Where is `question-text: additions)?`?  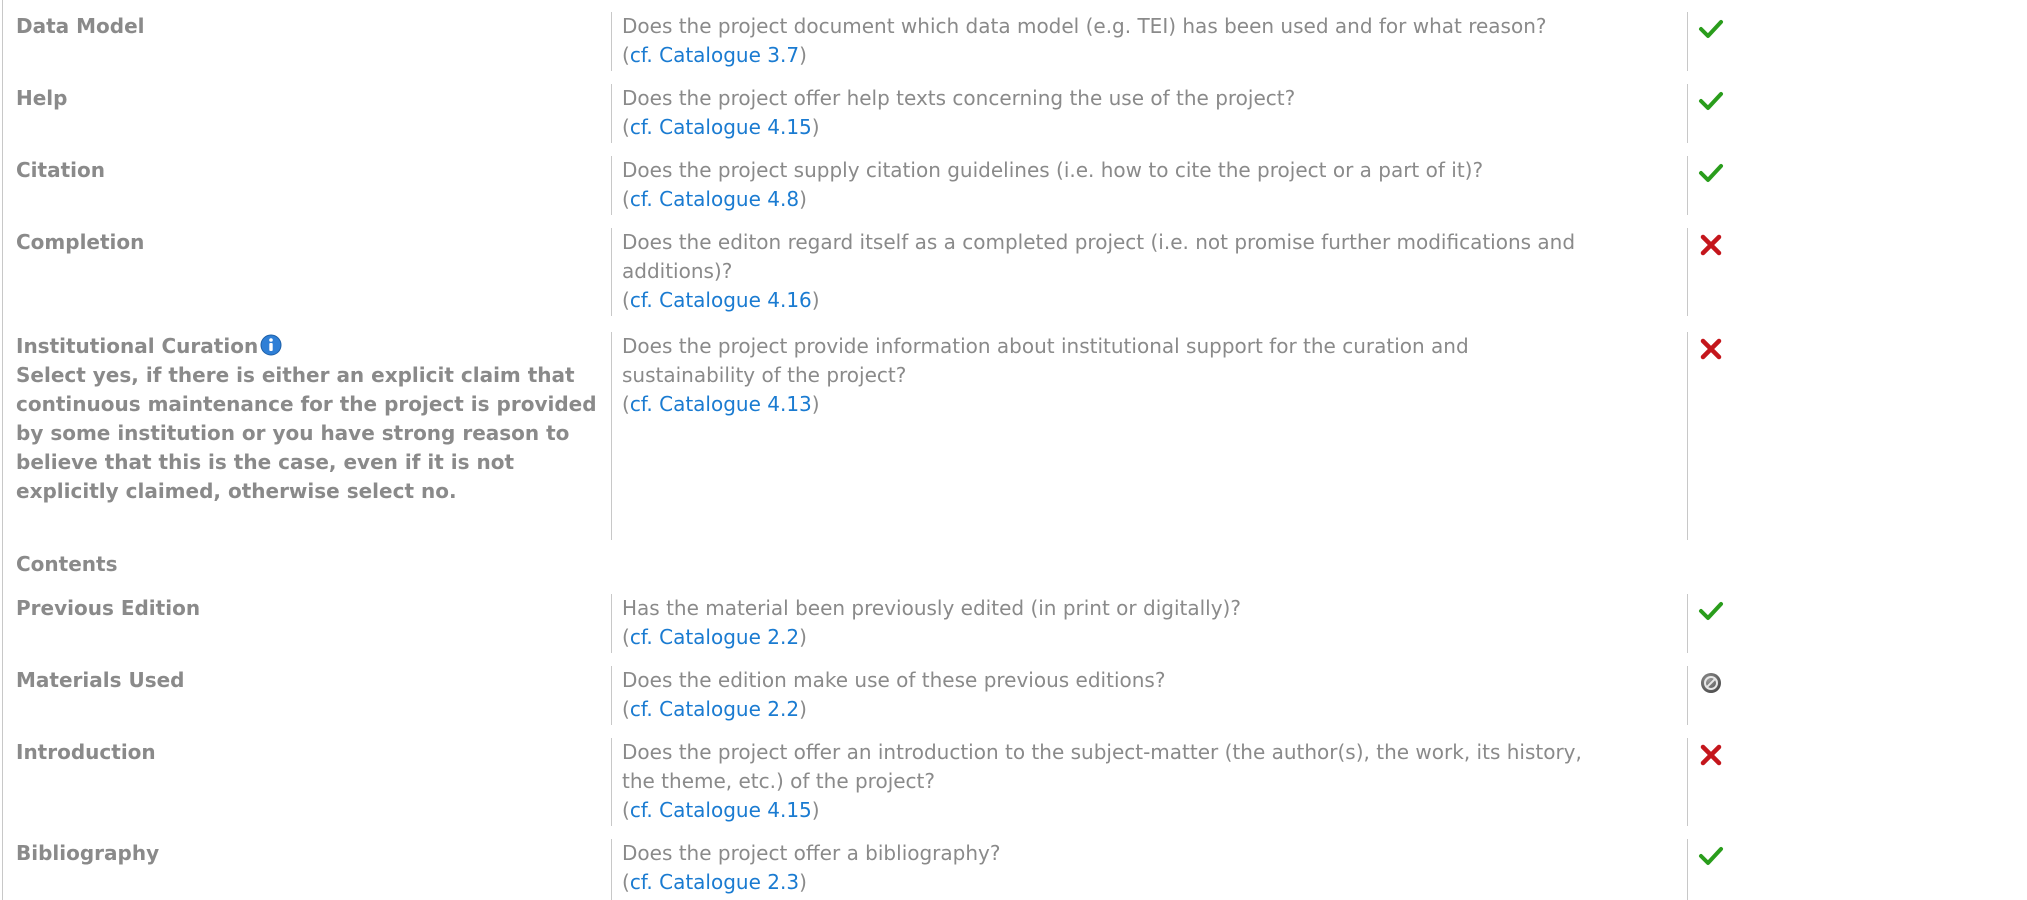 question-text: additions)? is located at coordinates (677, 271).